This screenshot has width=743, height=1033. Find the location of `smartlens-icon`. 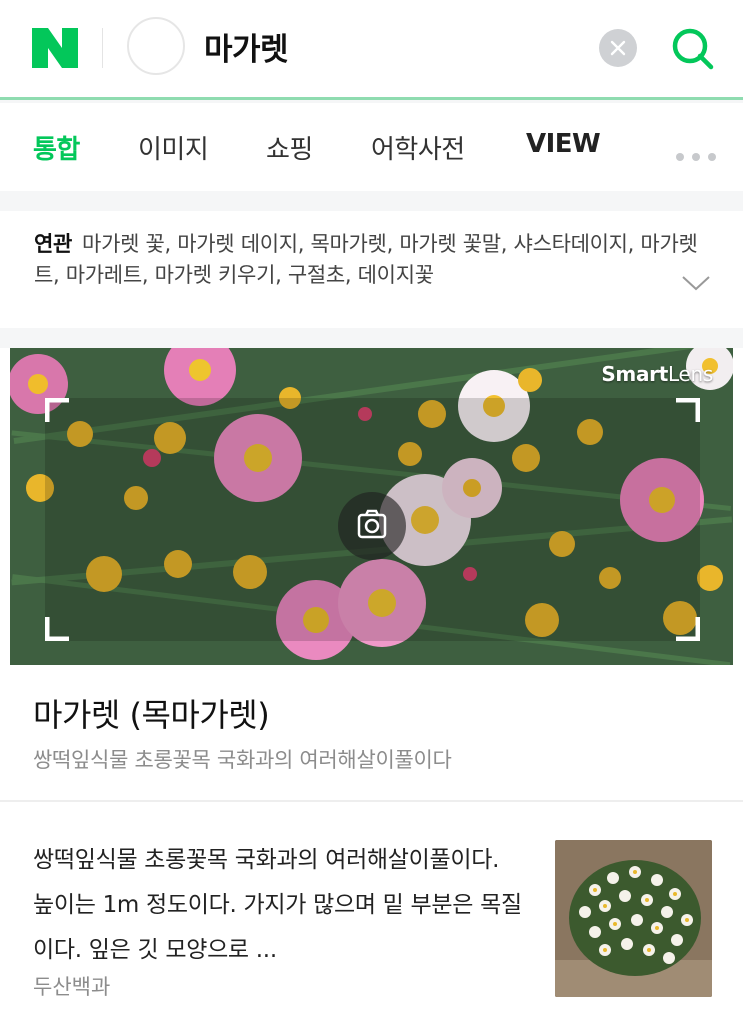

smartlens-icon is located at coordinates (156, 46).